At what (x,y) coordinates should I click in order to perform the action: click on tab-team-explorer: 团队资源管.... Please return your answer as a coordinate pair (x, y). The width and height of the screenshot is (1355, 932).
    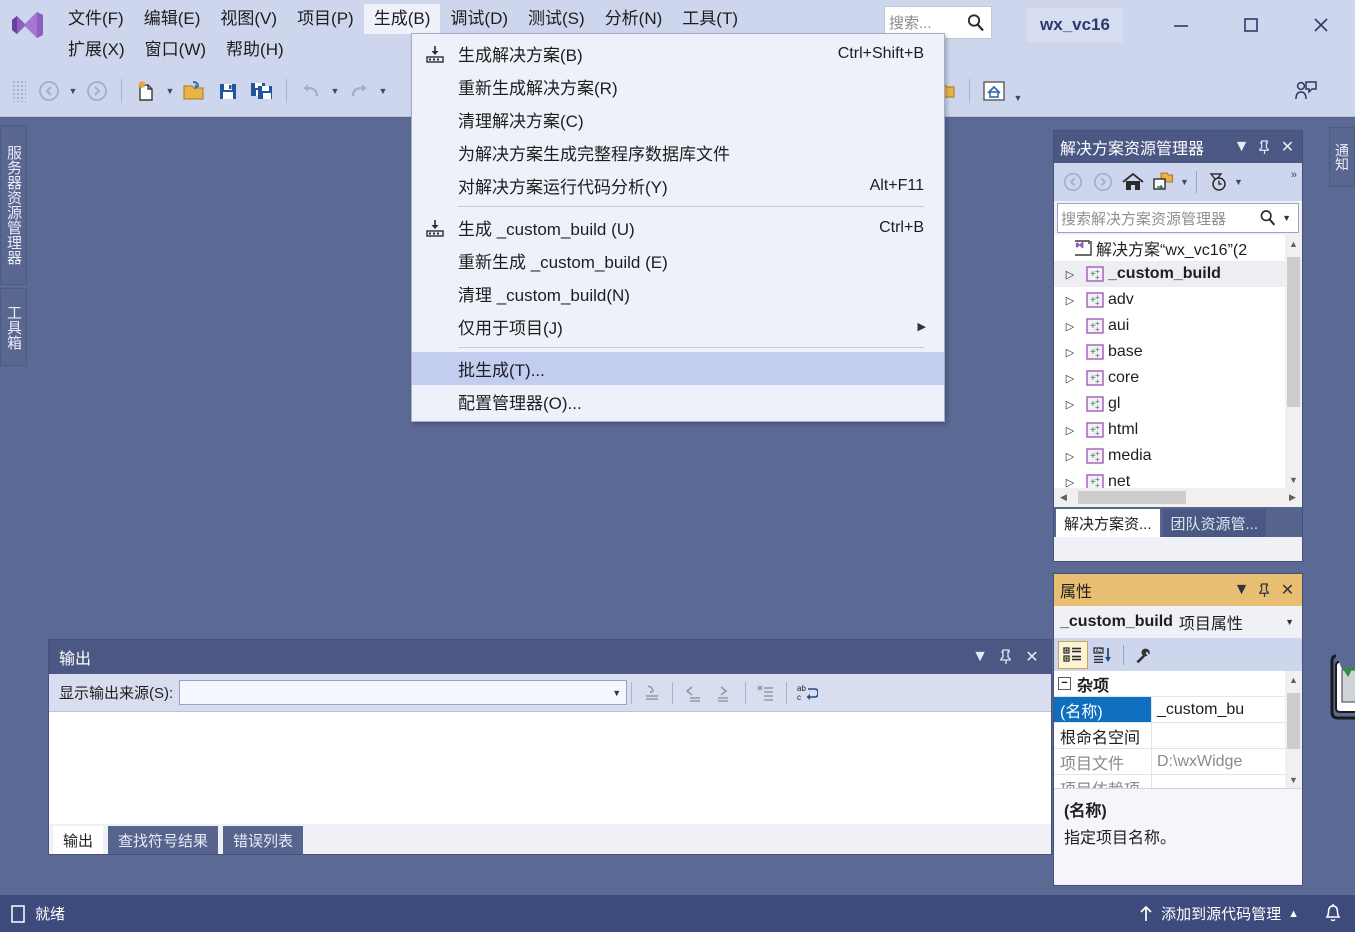
    Looking at the image, I should click on (1214, 523).